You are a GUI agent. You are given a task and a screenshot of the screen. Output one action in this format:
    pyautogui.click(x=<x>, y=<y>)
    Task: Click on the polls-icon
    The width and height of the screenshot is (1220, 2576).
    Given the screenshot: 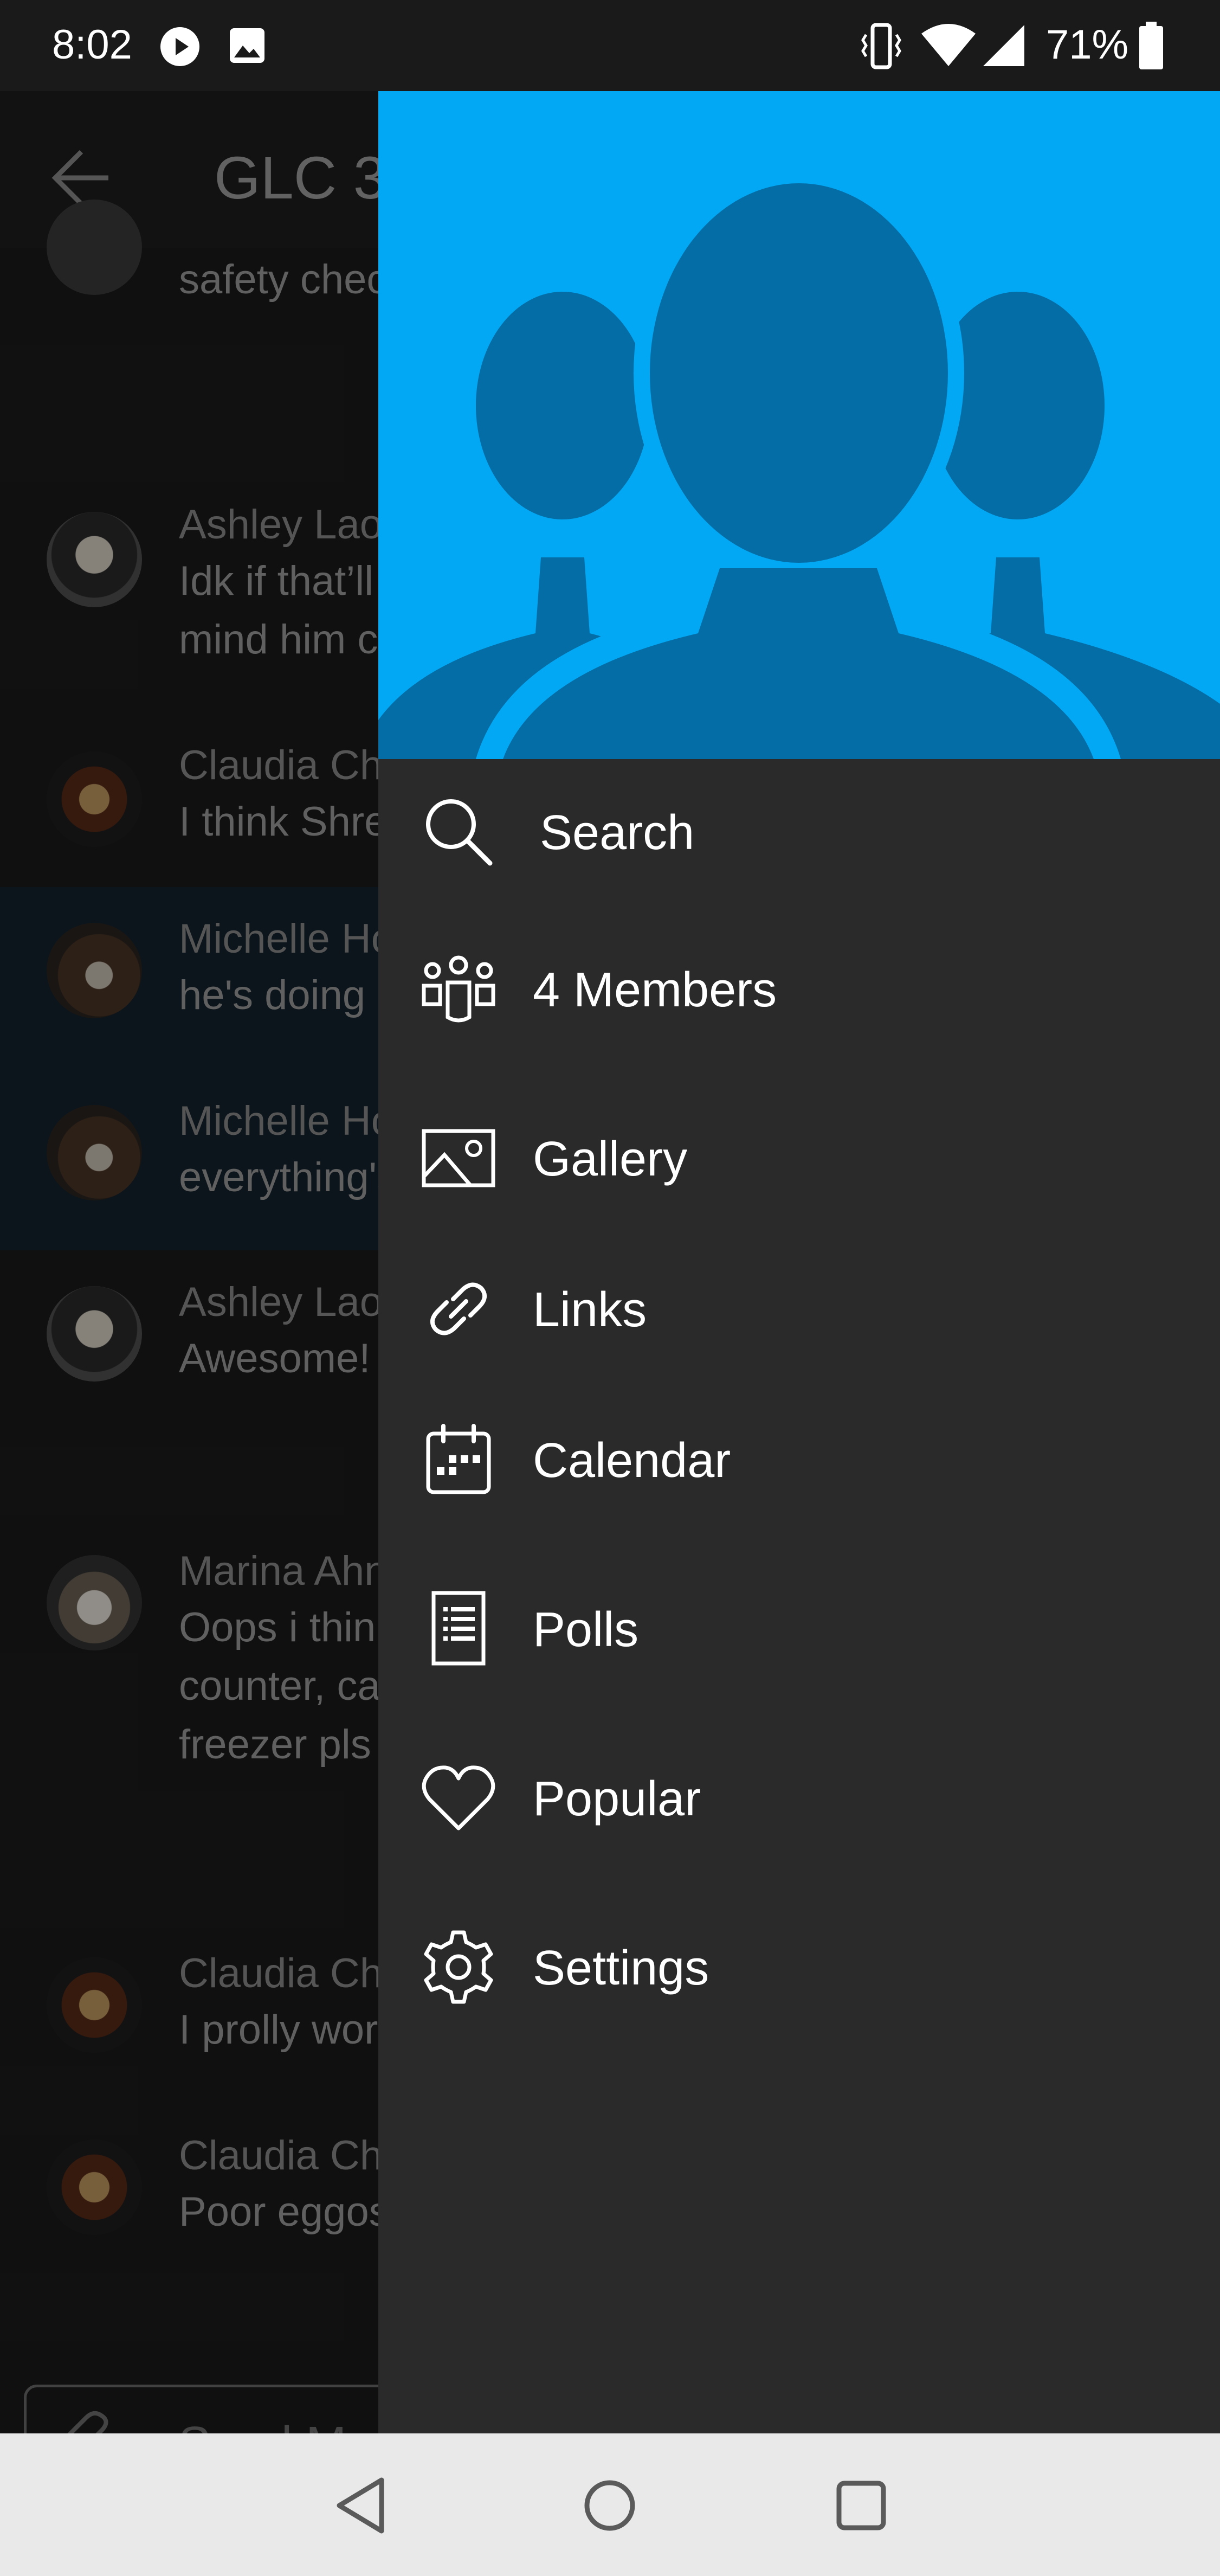 What is the action you would take?
    pyautogui.click(x=458, y=1629)
    